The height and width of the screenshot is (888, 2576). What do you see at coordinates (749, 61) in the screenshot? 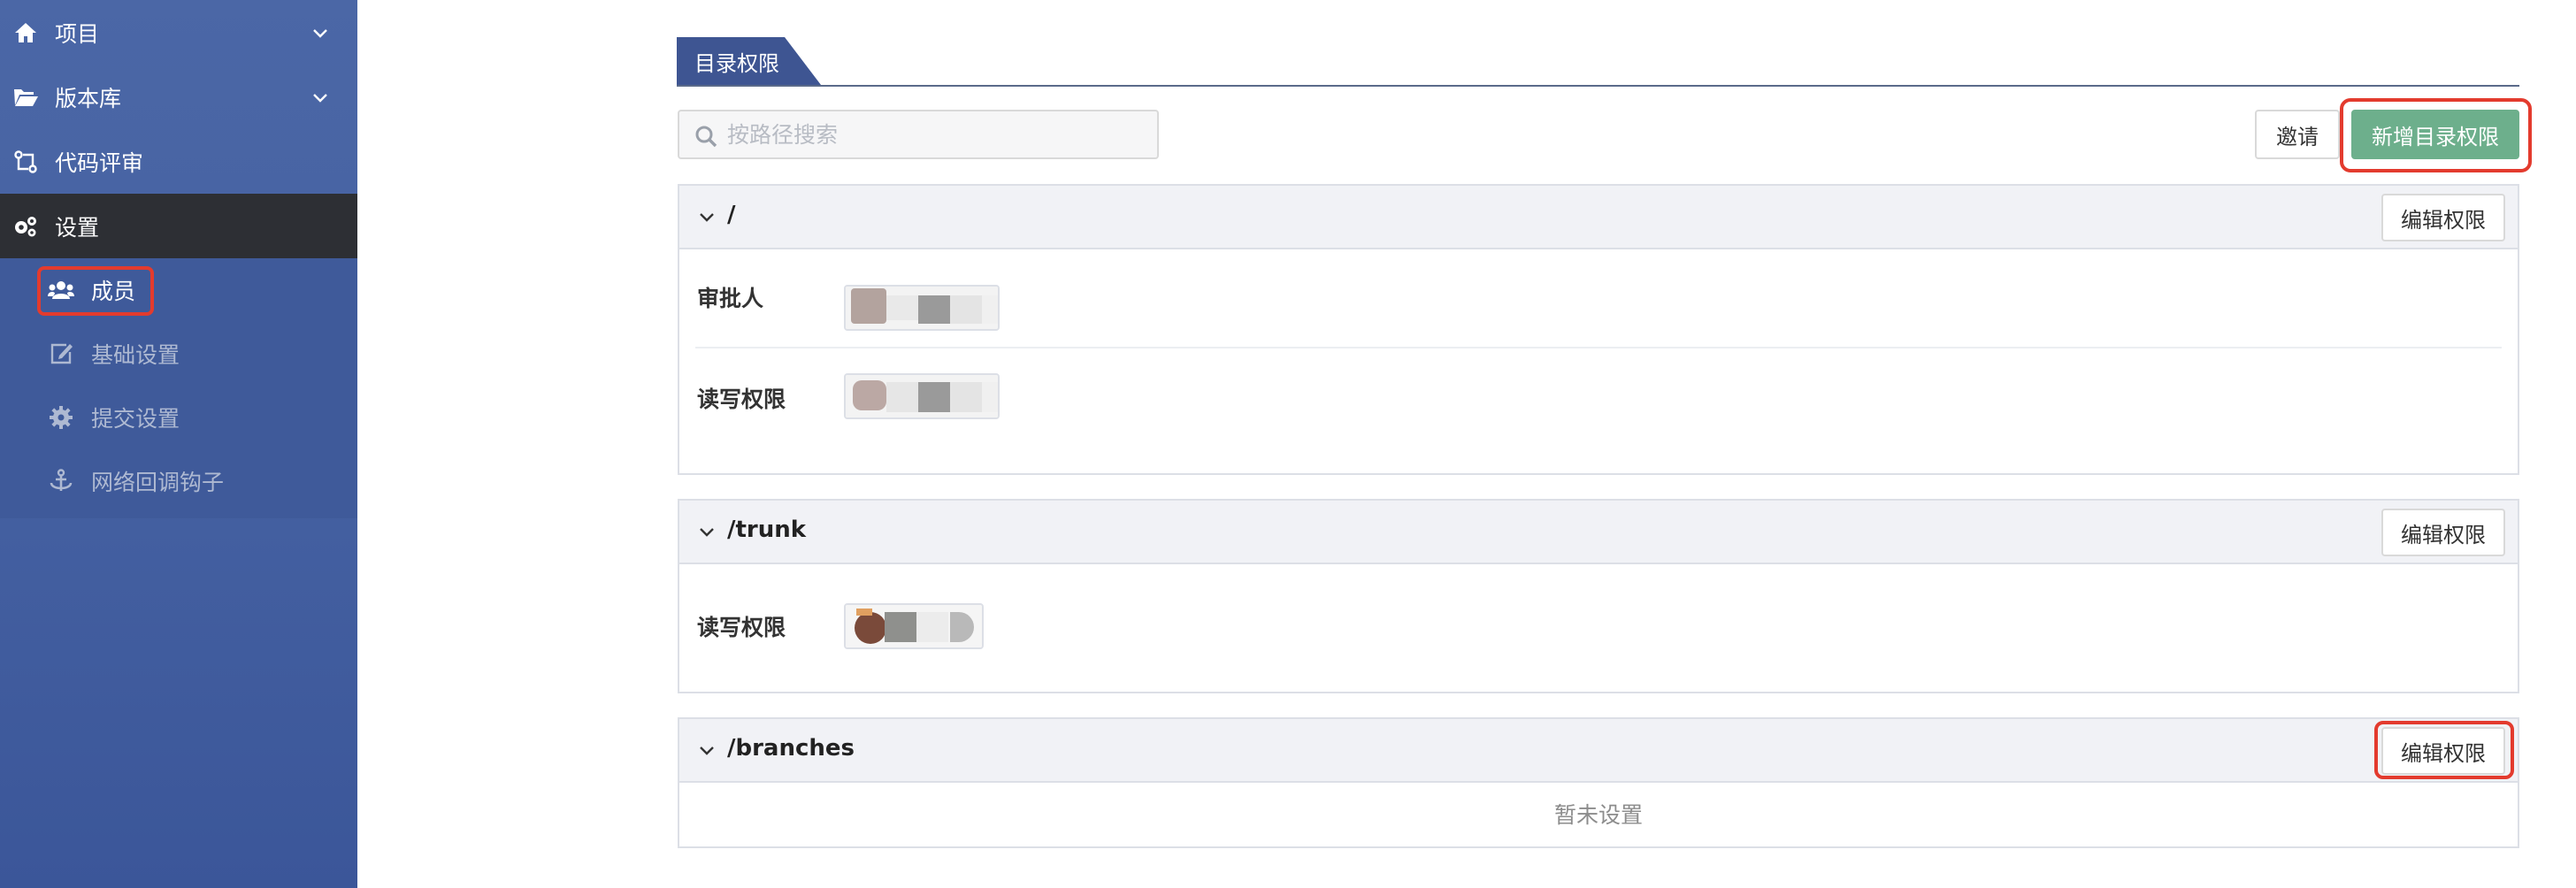
I see `tab-directory-permissions: 目录权限` at bounding box center [749, 61].